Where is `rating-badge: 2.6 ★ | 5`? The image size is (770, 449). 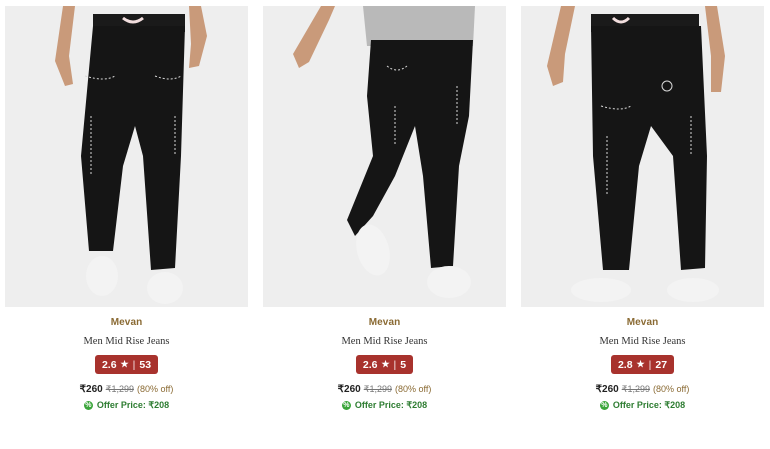
rating-badge: 2.6 ★ | 5 is located at coordinates (384, 364).